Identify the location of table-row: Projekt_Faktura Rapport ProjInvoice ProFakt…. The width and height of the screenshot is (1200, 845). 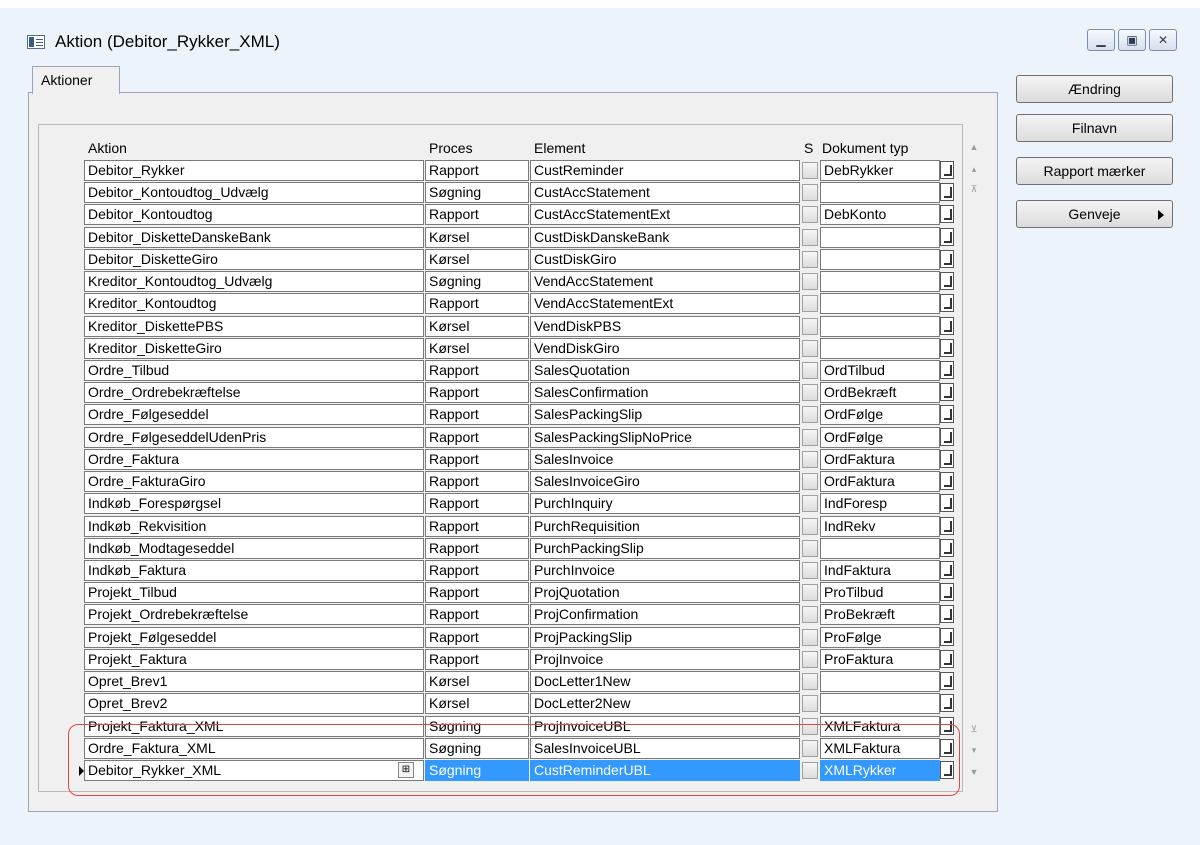
(507, 660).